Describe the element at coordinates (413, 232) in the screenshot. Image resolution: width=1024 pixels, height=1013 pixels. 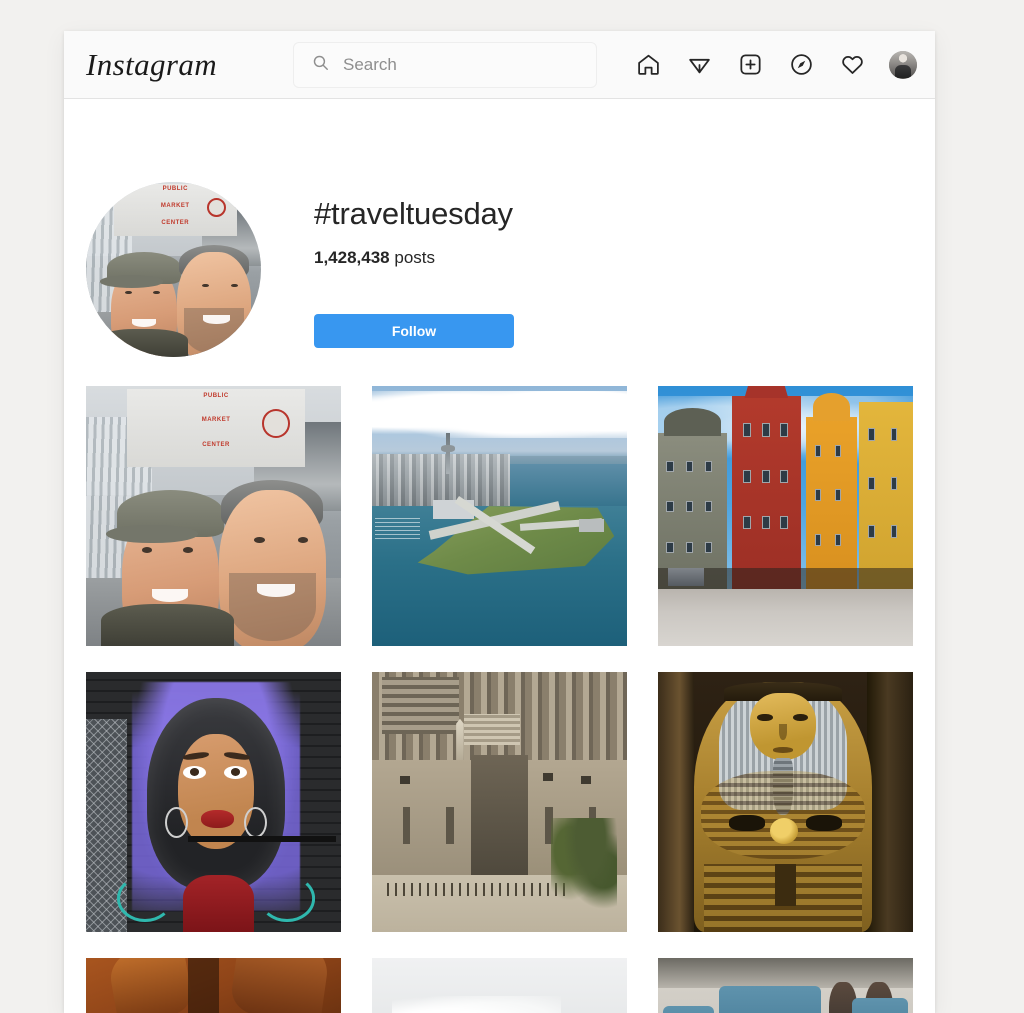
I see `hashtag-meta: #traveltuesday 1,428,438 posts` at that location.